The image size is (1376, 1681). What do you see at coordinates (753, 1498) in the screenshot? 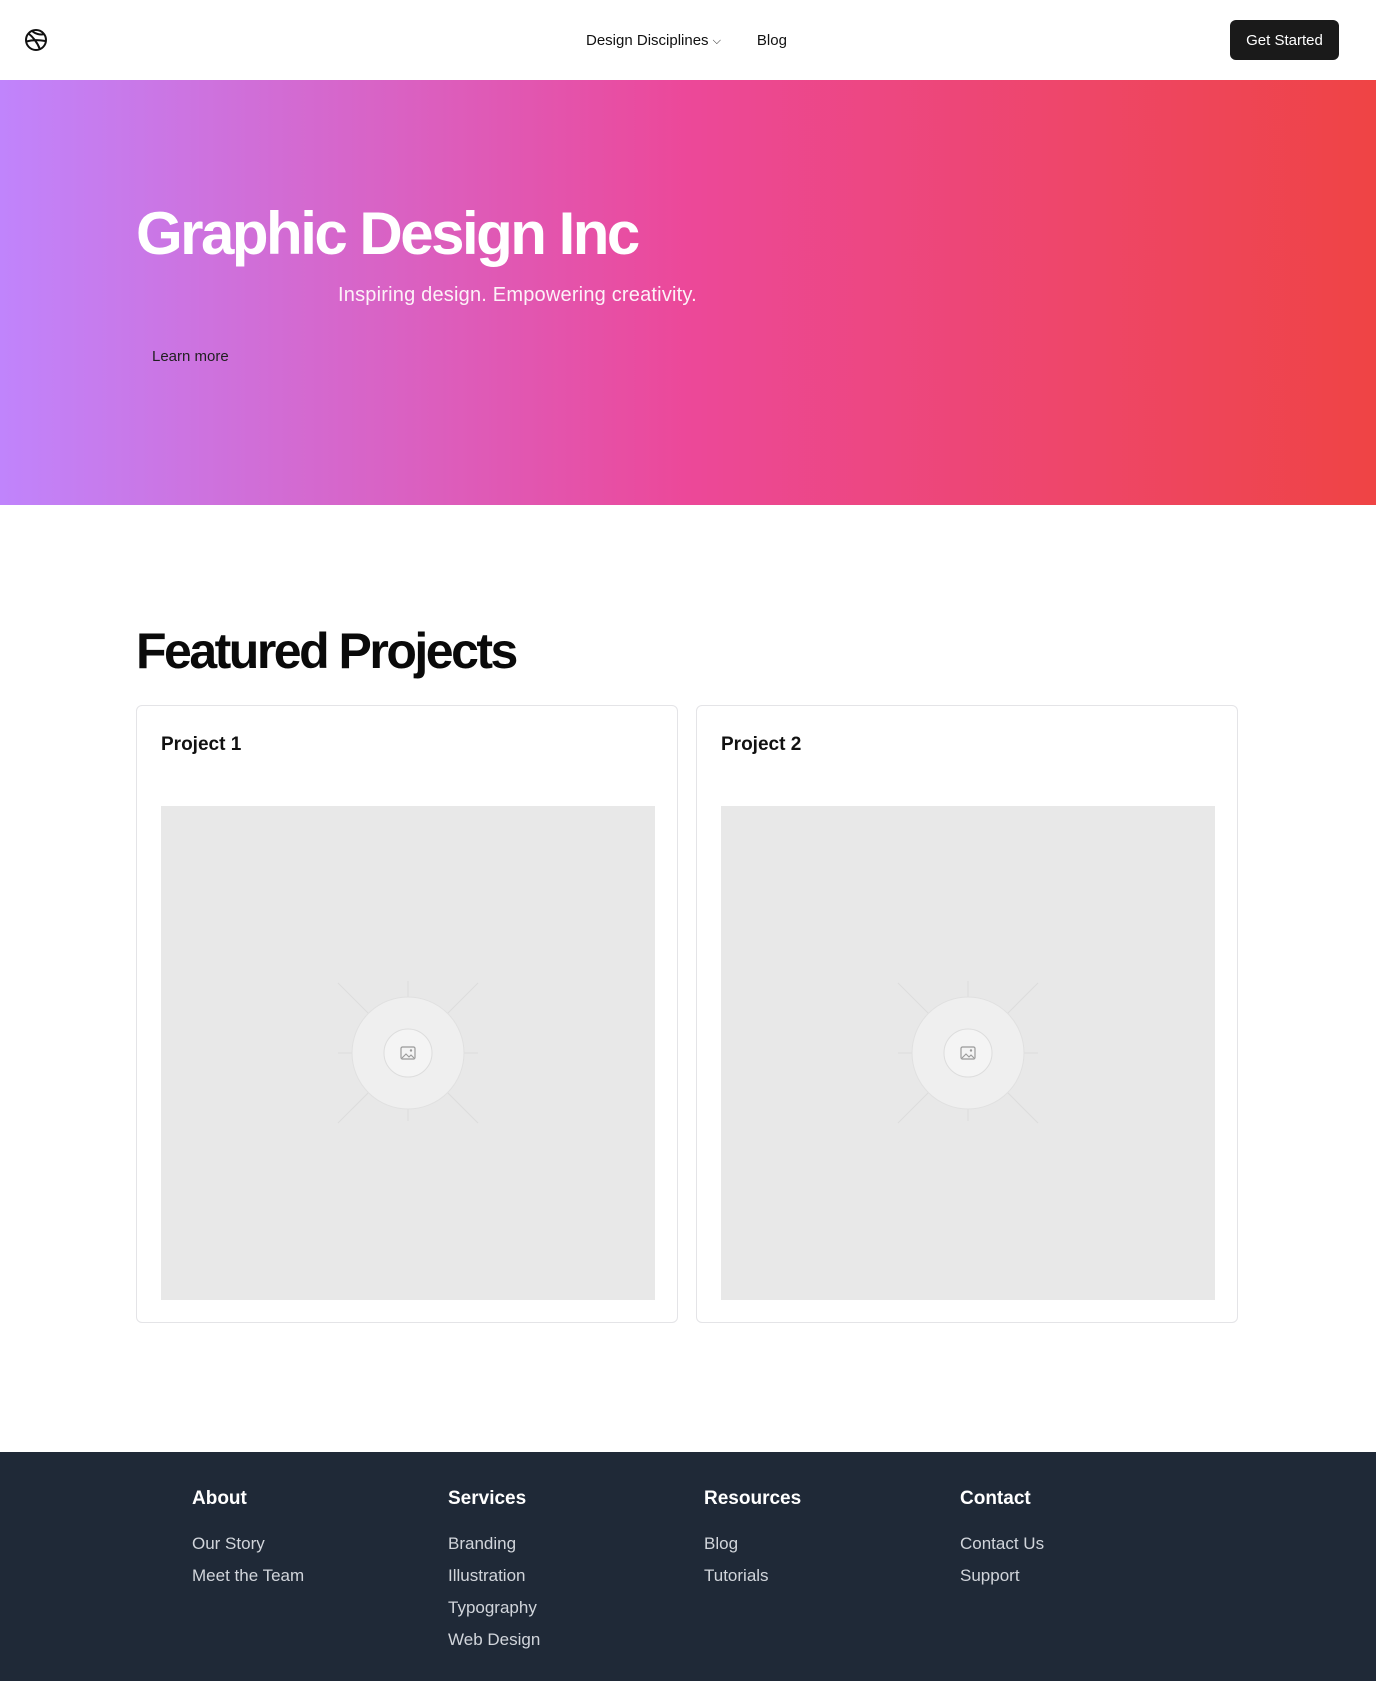
I see `footer-heading: Resources` at bounding box center [753, 1498].